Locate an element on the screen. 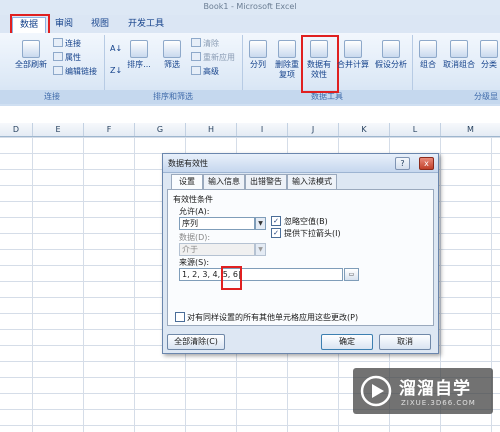  what-if-button: 假设分析 is located at coordinates (391, 55).